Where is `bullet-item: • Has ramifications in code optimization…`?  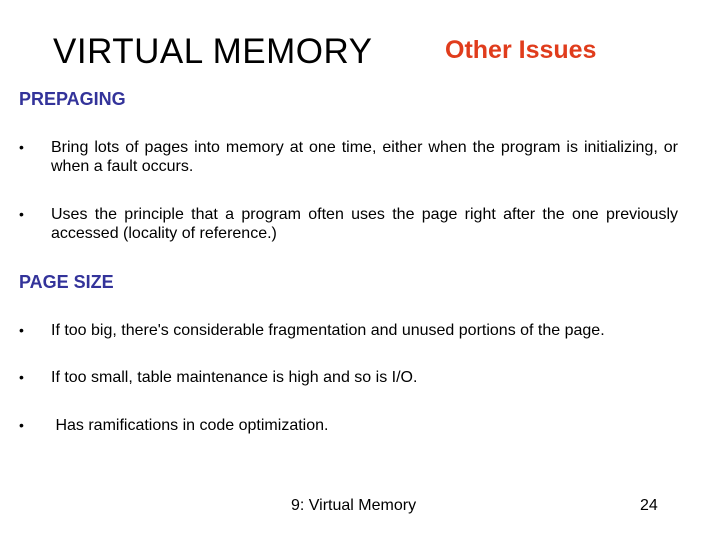
bullet-item: • Has ramifications in code optimization… is located at coordinates (348, 425).